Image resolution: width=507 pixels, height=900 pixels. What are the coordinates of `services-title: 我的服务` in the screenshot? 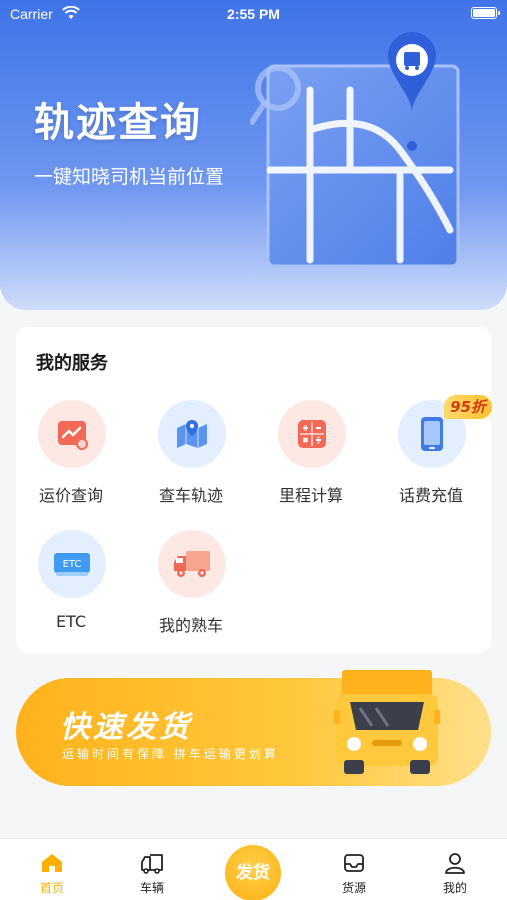 It's located at (72, 363).